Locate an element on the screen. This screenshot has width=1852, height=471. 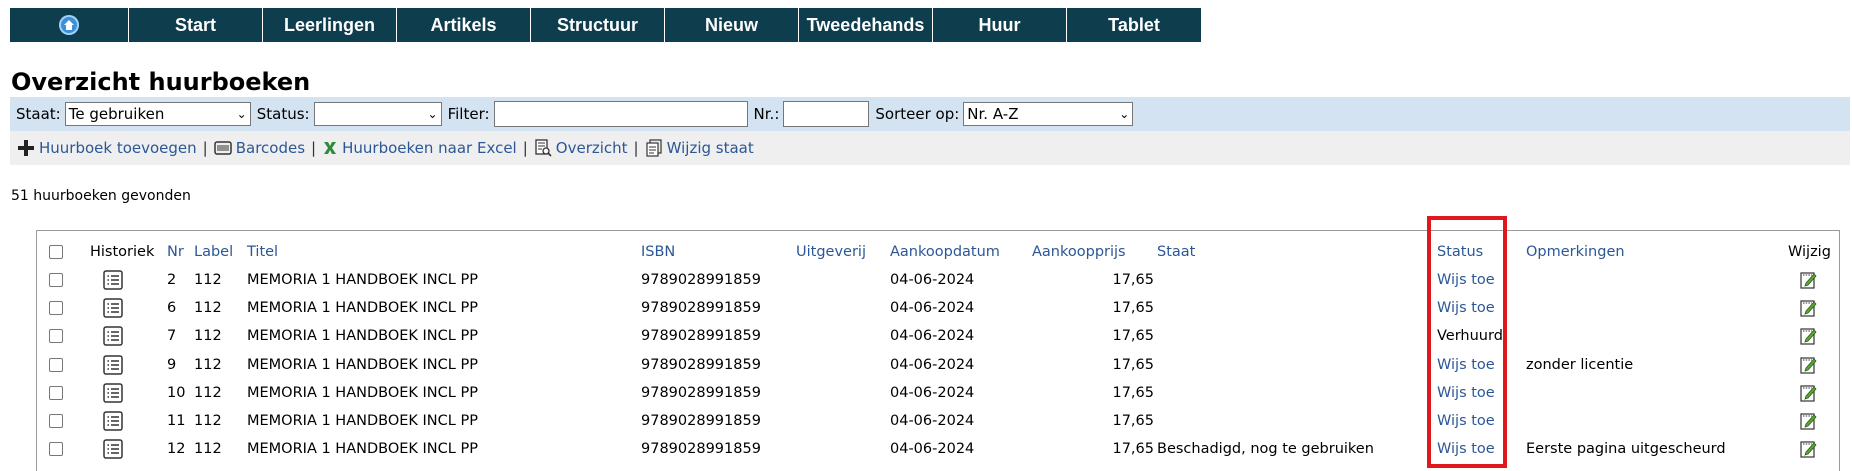
nav-artikels: Artikels is located at coordinates (464, 25).